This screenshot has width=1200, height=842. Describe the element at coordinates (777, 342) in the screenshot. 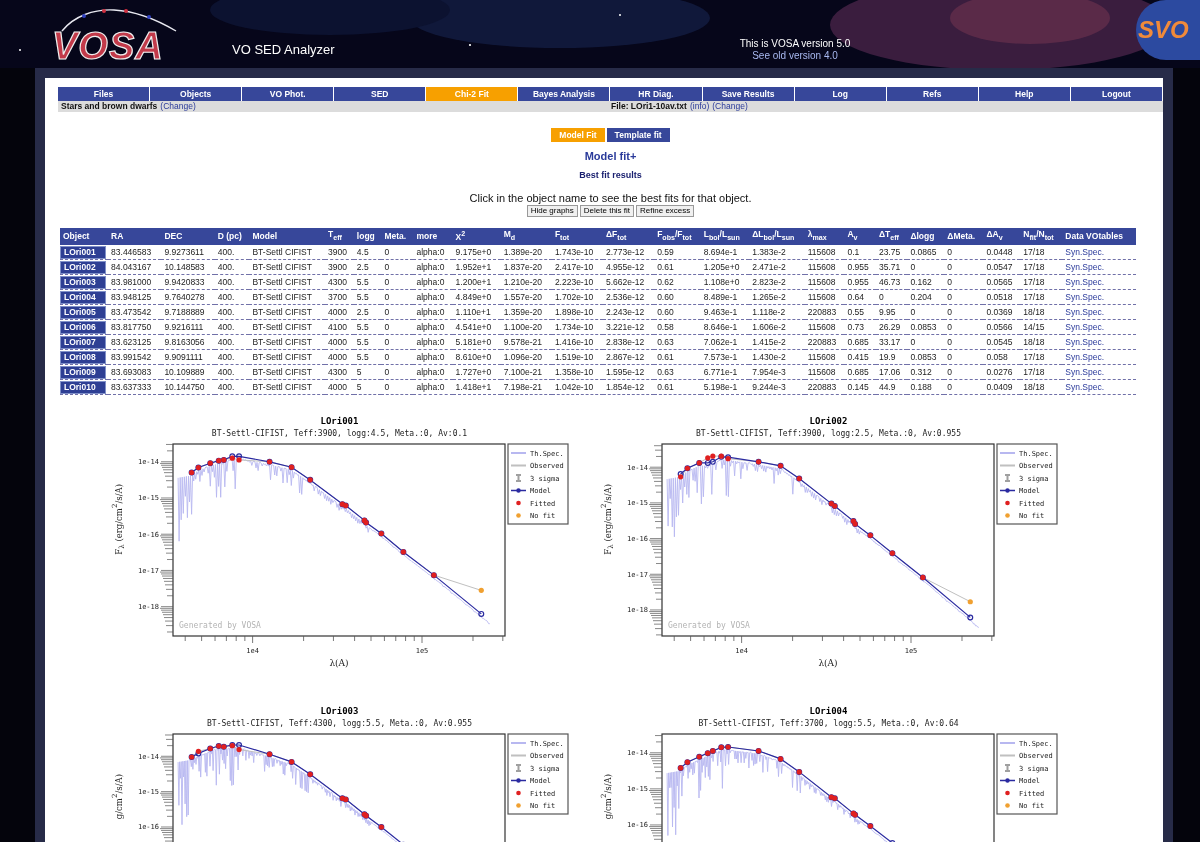

I see `table-cell: 1.415e-2` at that location.